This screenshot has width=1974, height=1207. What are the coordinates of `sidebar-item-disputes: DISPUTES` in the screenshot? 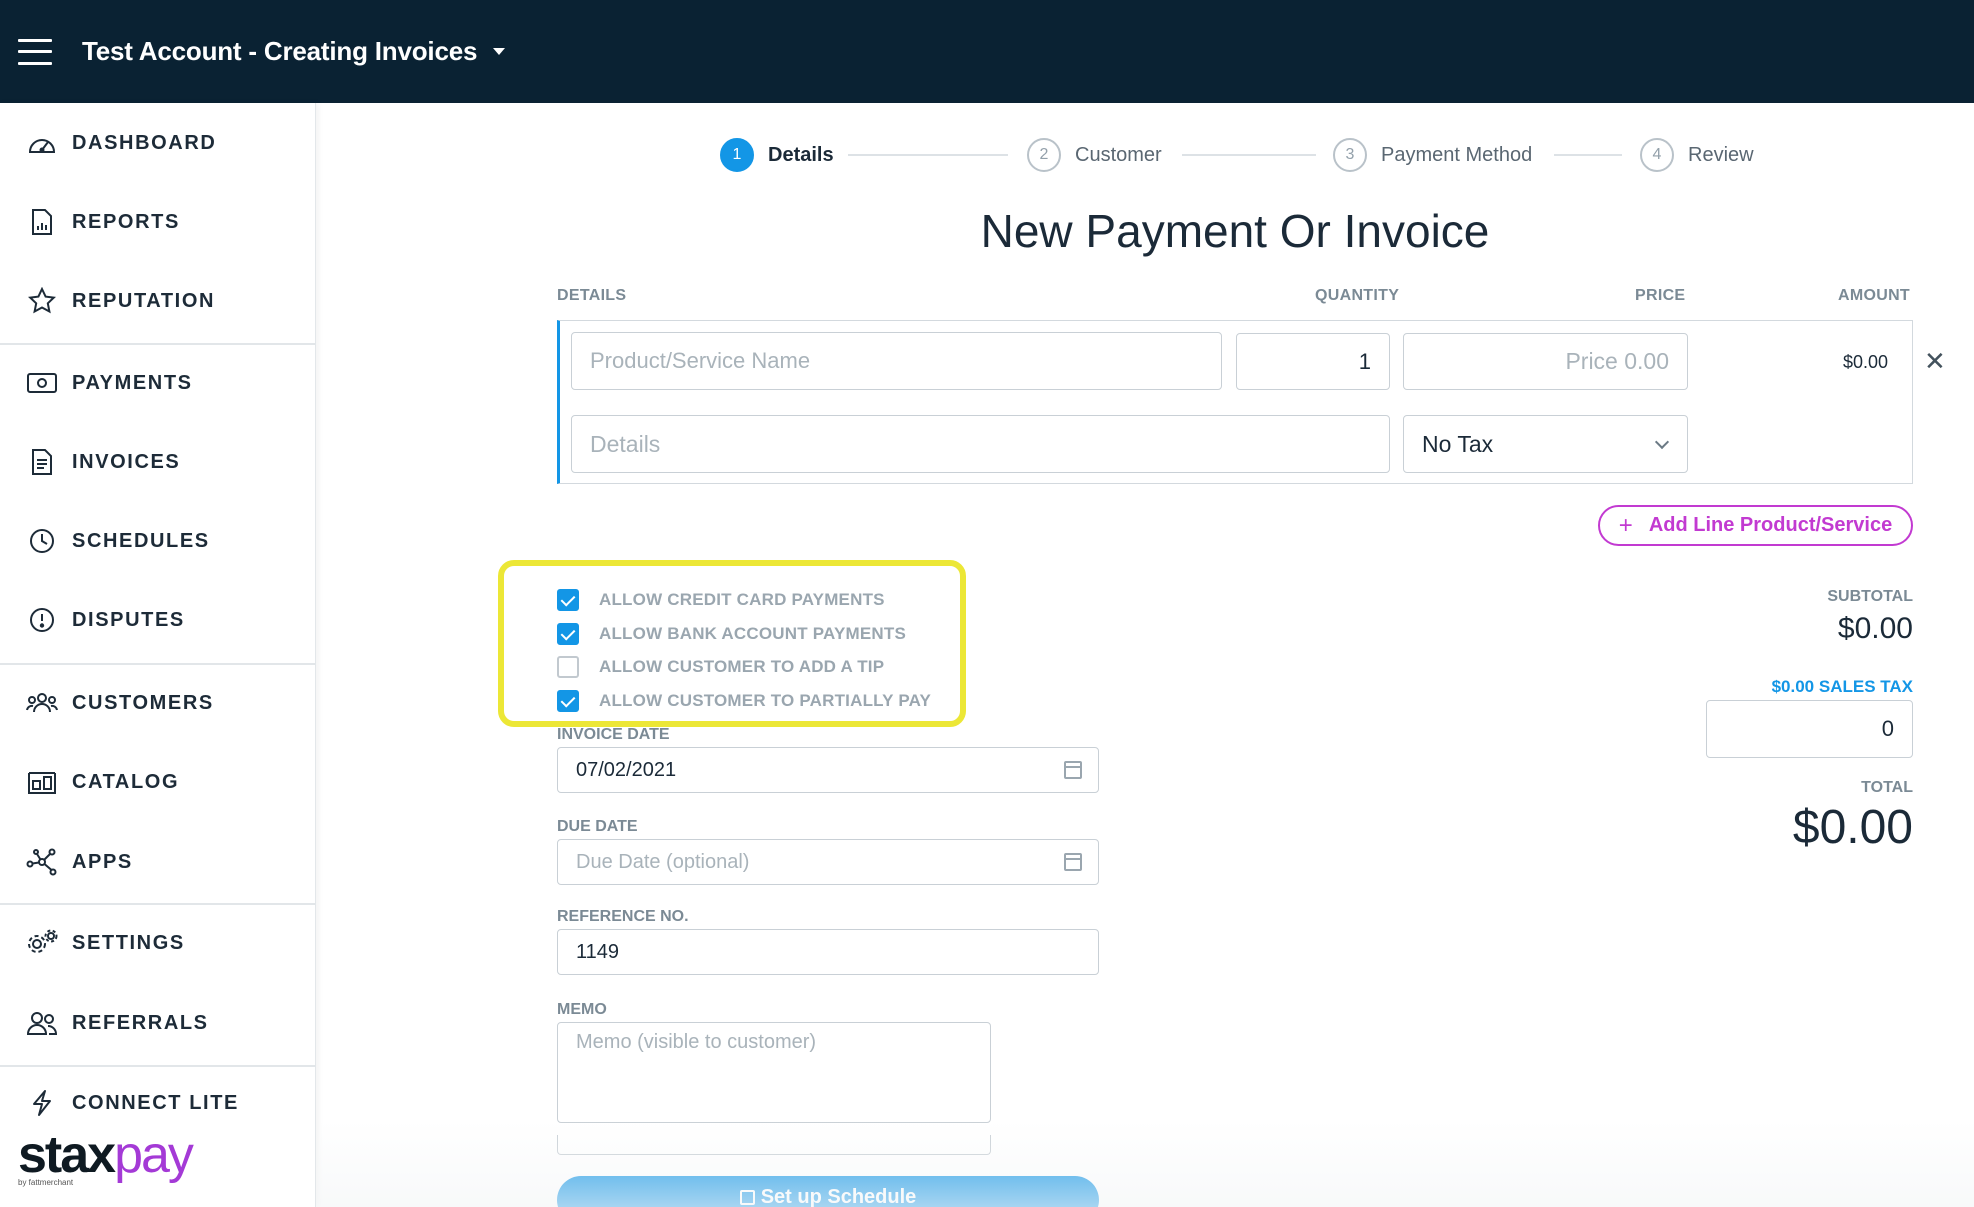 It's located at (158, 620).